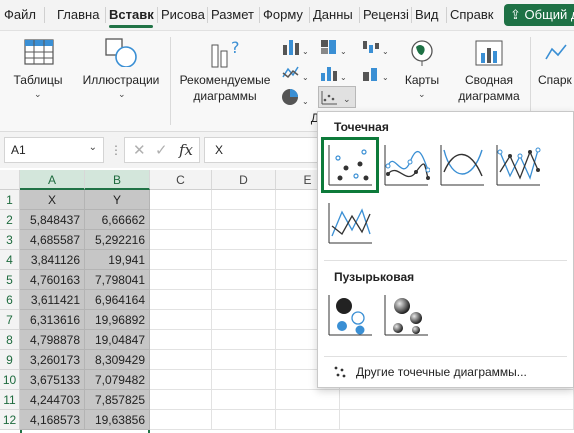  Describe the element at coordinates (79, 15) in the screenshot. I see `tab-2: Главна` at that location.